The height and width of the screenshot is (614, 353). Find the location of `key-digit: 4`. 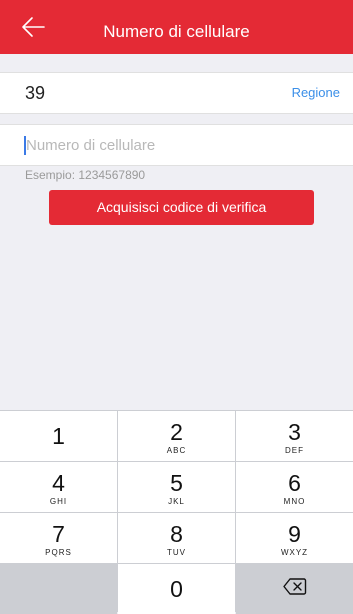

key-digit: 4 is located at coordinates (58, 483).